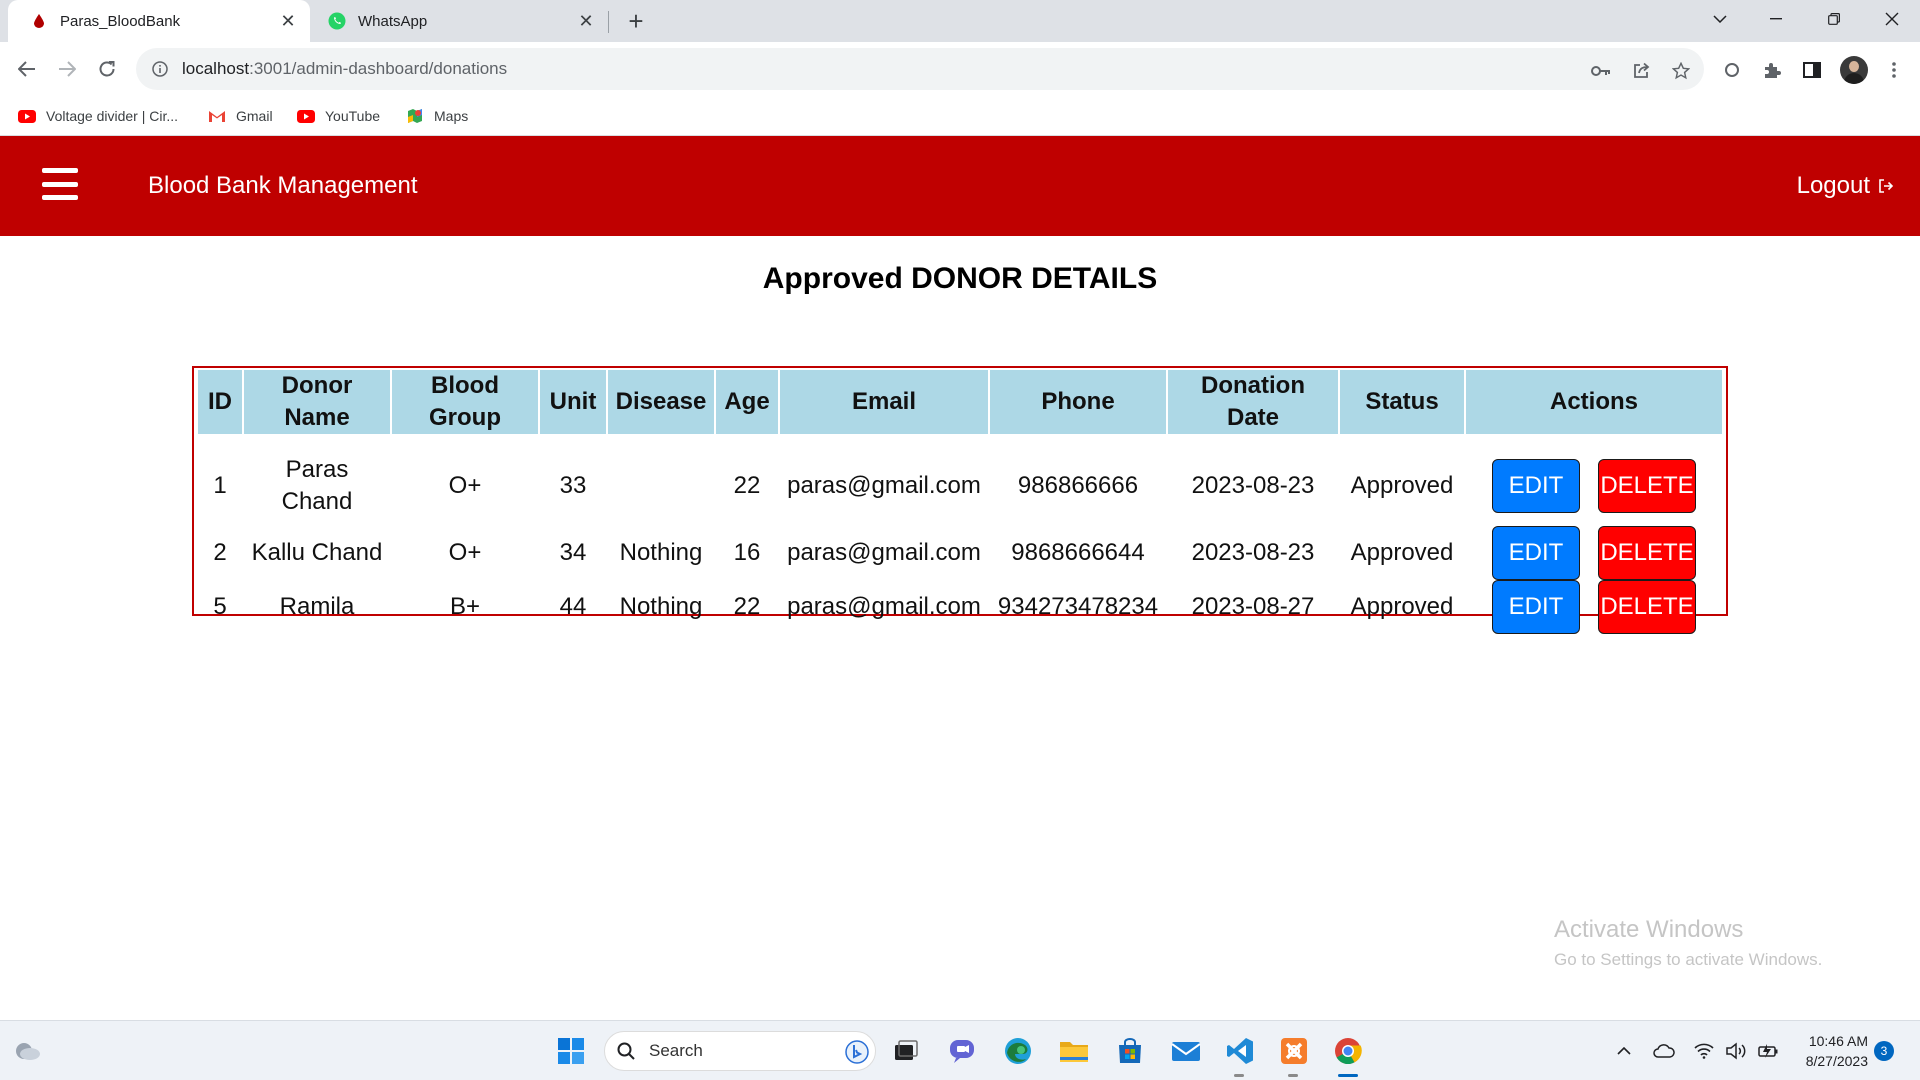 This screenshot has width=1920, height=1080. What do you see at coordinates (676, 1050) in the screenshot?
I see `search-placeholder: Search` at bounding box center [676, 1050].